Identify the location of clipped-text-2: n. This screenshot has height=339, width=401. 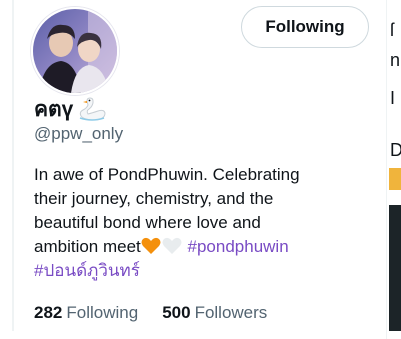
(395, 60).